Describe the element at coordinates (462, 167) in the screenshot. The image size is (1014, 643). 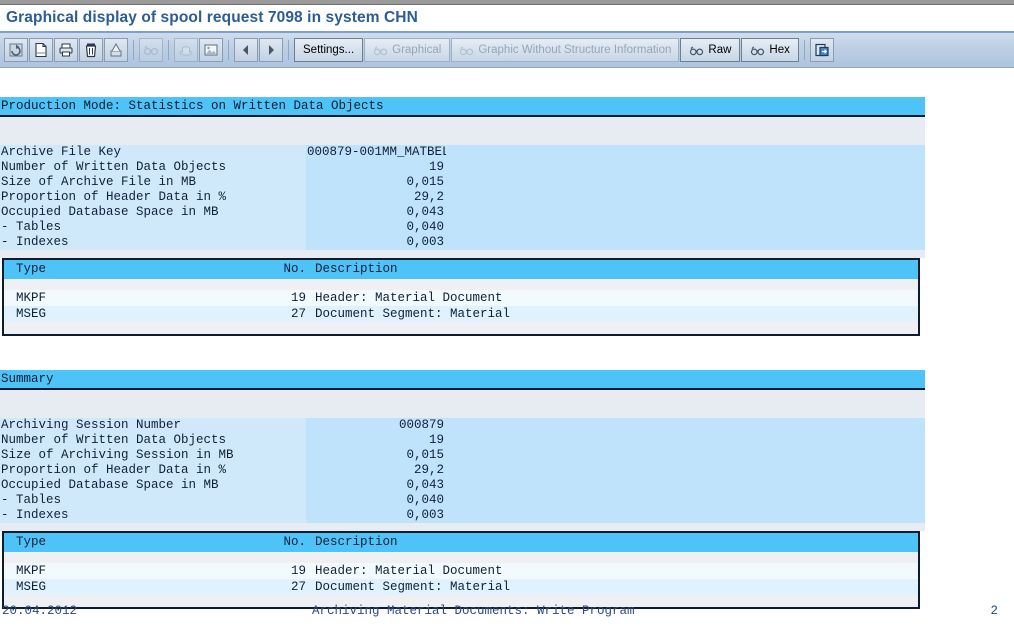
I see `table-row: Number of Written Data Objects 19` at that location.